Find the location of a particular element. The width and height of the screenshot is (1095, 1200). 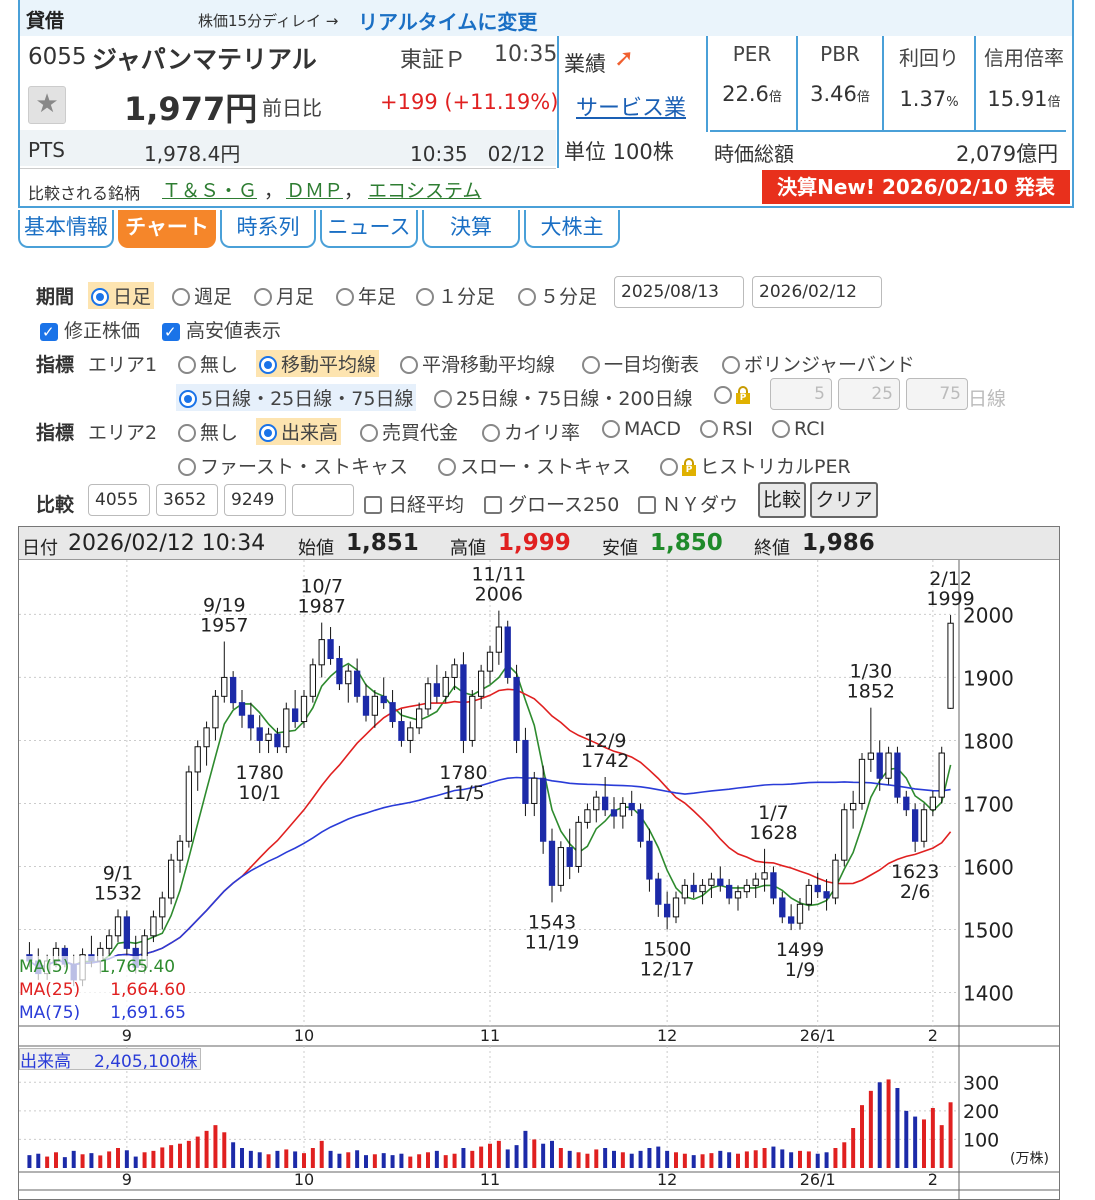

date-from-input: 2025/08/13 is located at coordinates (679, 292).